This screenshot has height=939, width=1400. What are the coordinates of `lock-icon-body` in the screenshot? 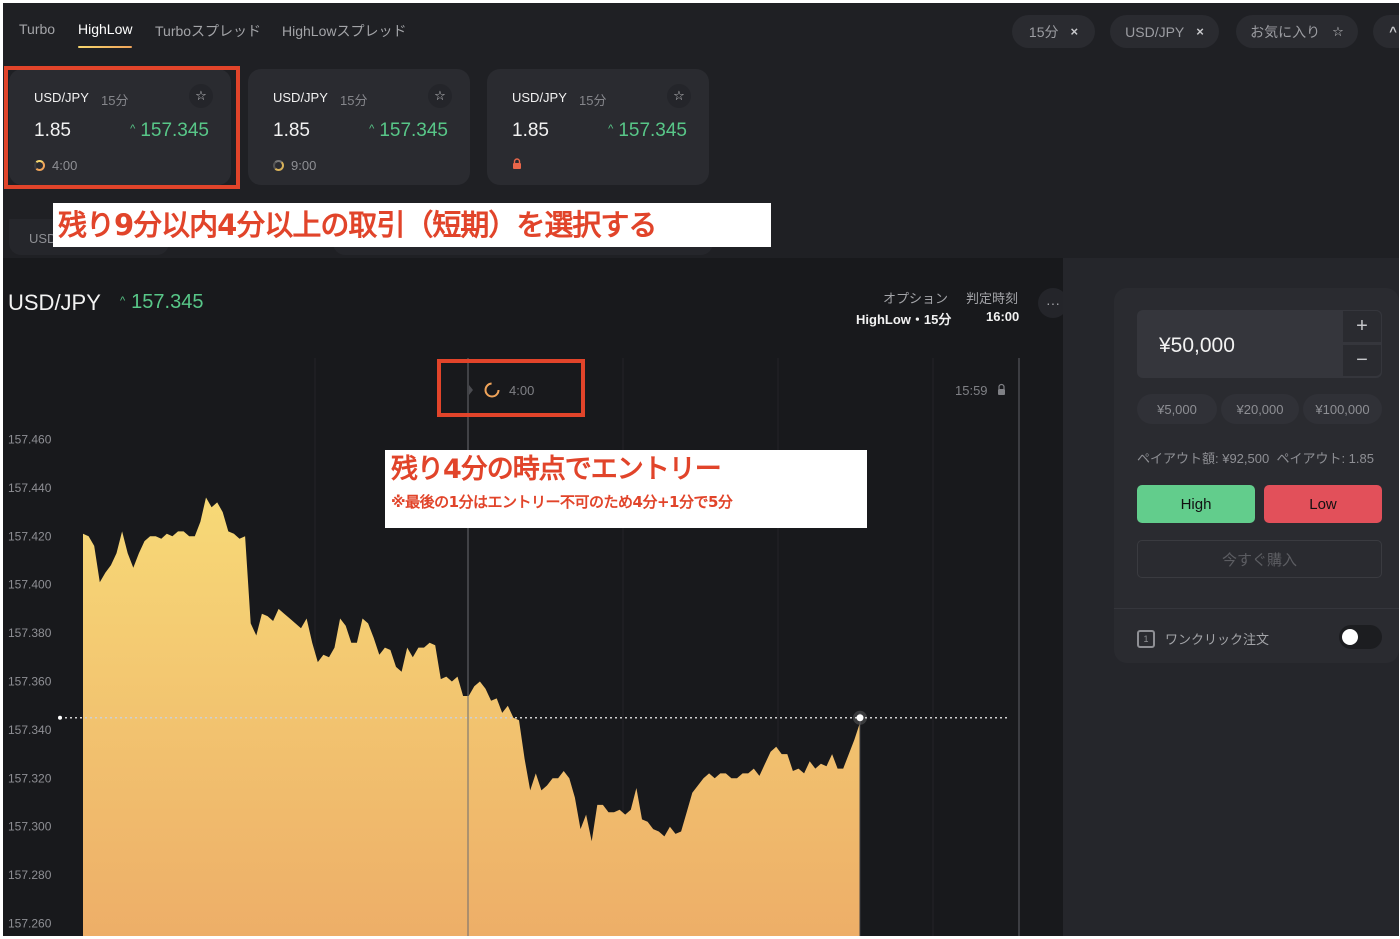 It's located at (1001, 392).